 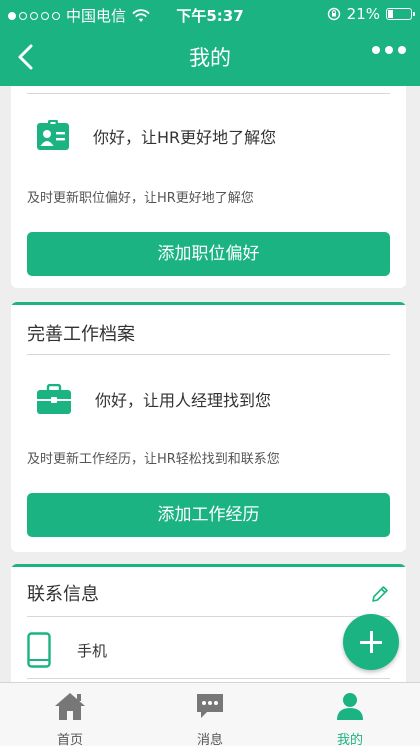 What do you see at coordinates (39, 650) in the screenshot?
I see `mobile-phone-icon` at bounding box center [39, 650].